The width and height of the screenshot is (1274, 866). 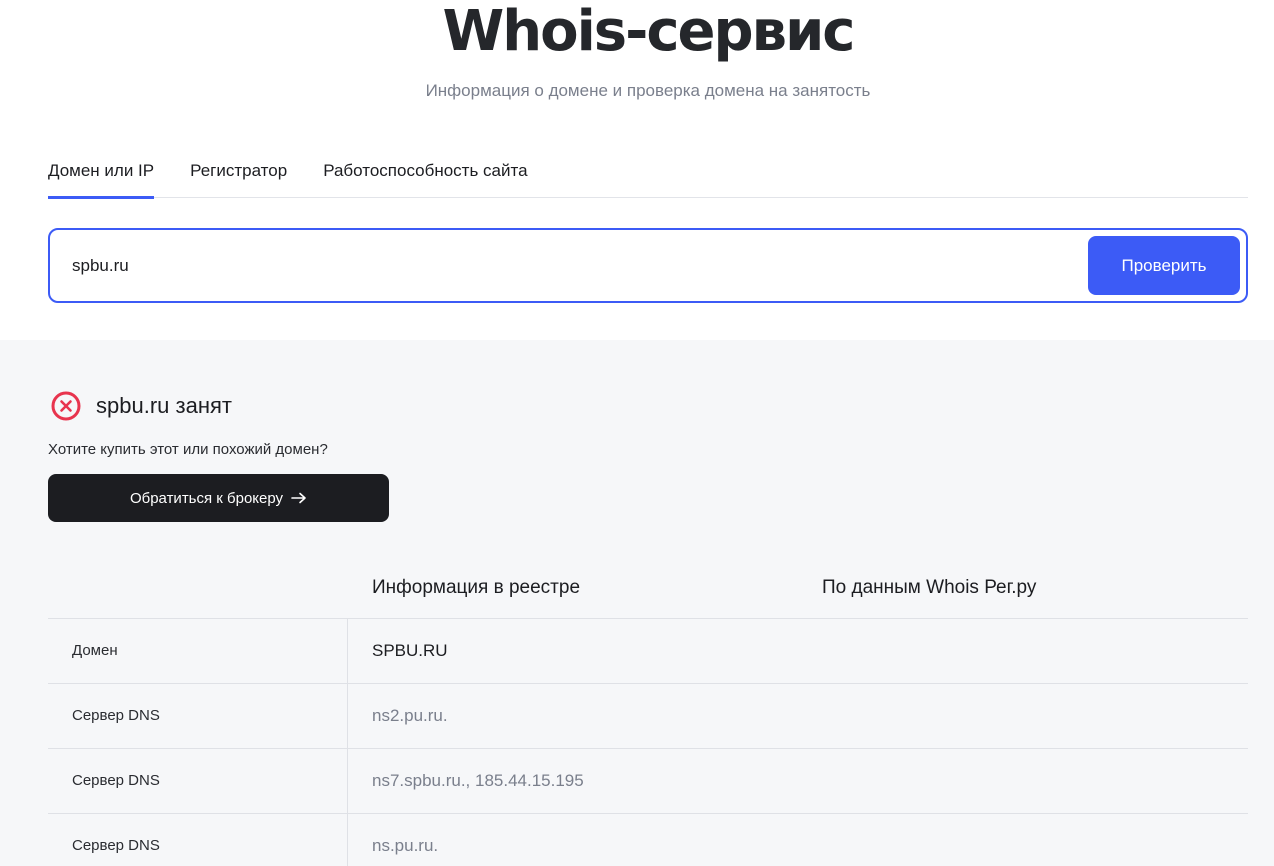 What do you see at coordinates (648, 781) in the screenshot?
I see `table-row: Сервер DNS ns7.spbu.ru., 185.44.15.195` at bounding box center [648, 781].